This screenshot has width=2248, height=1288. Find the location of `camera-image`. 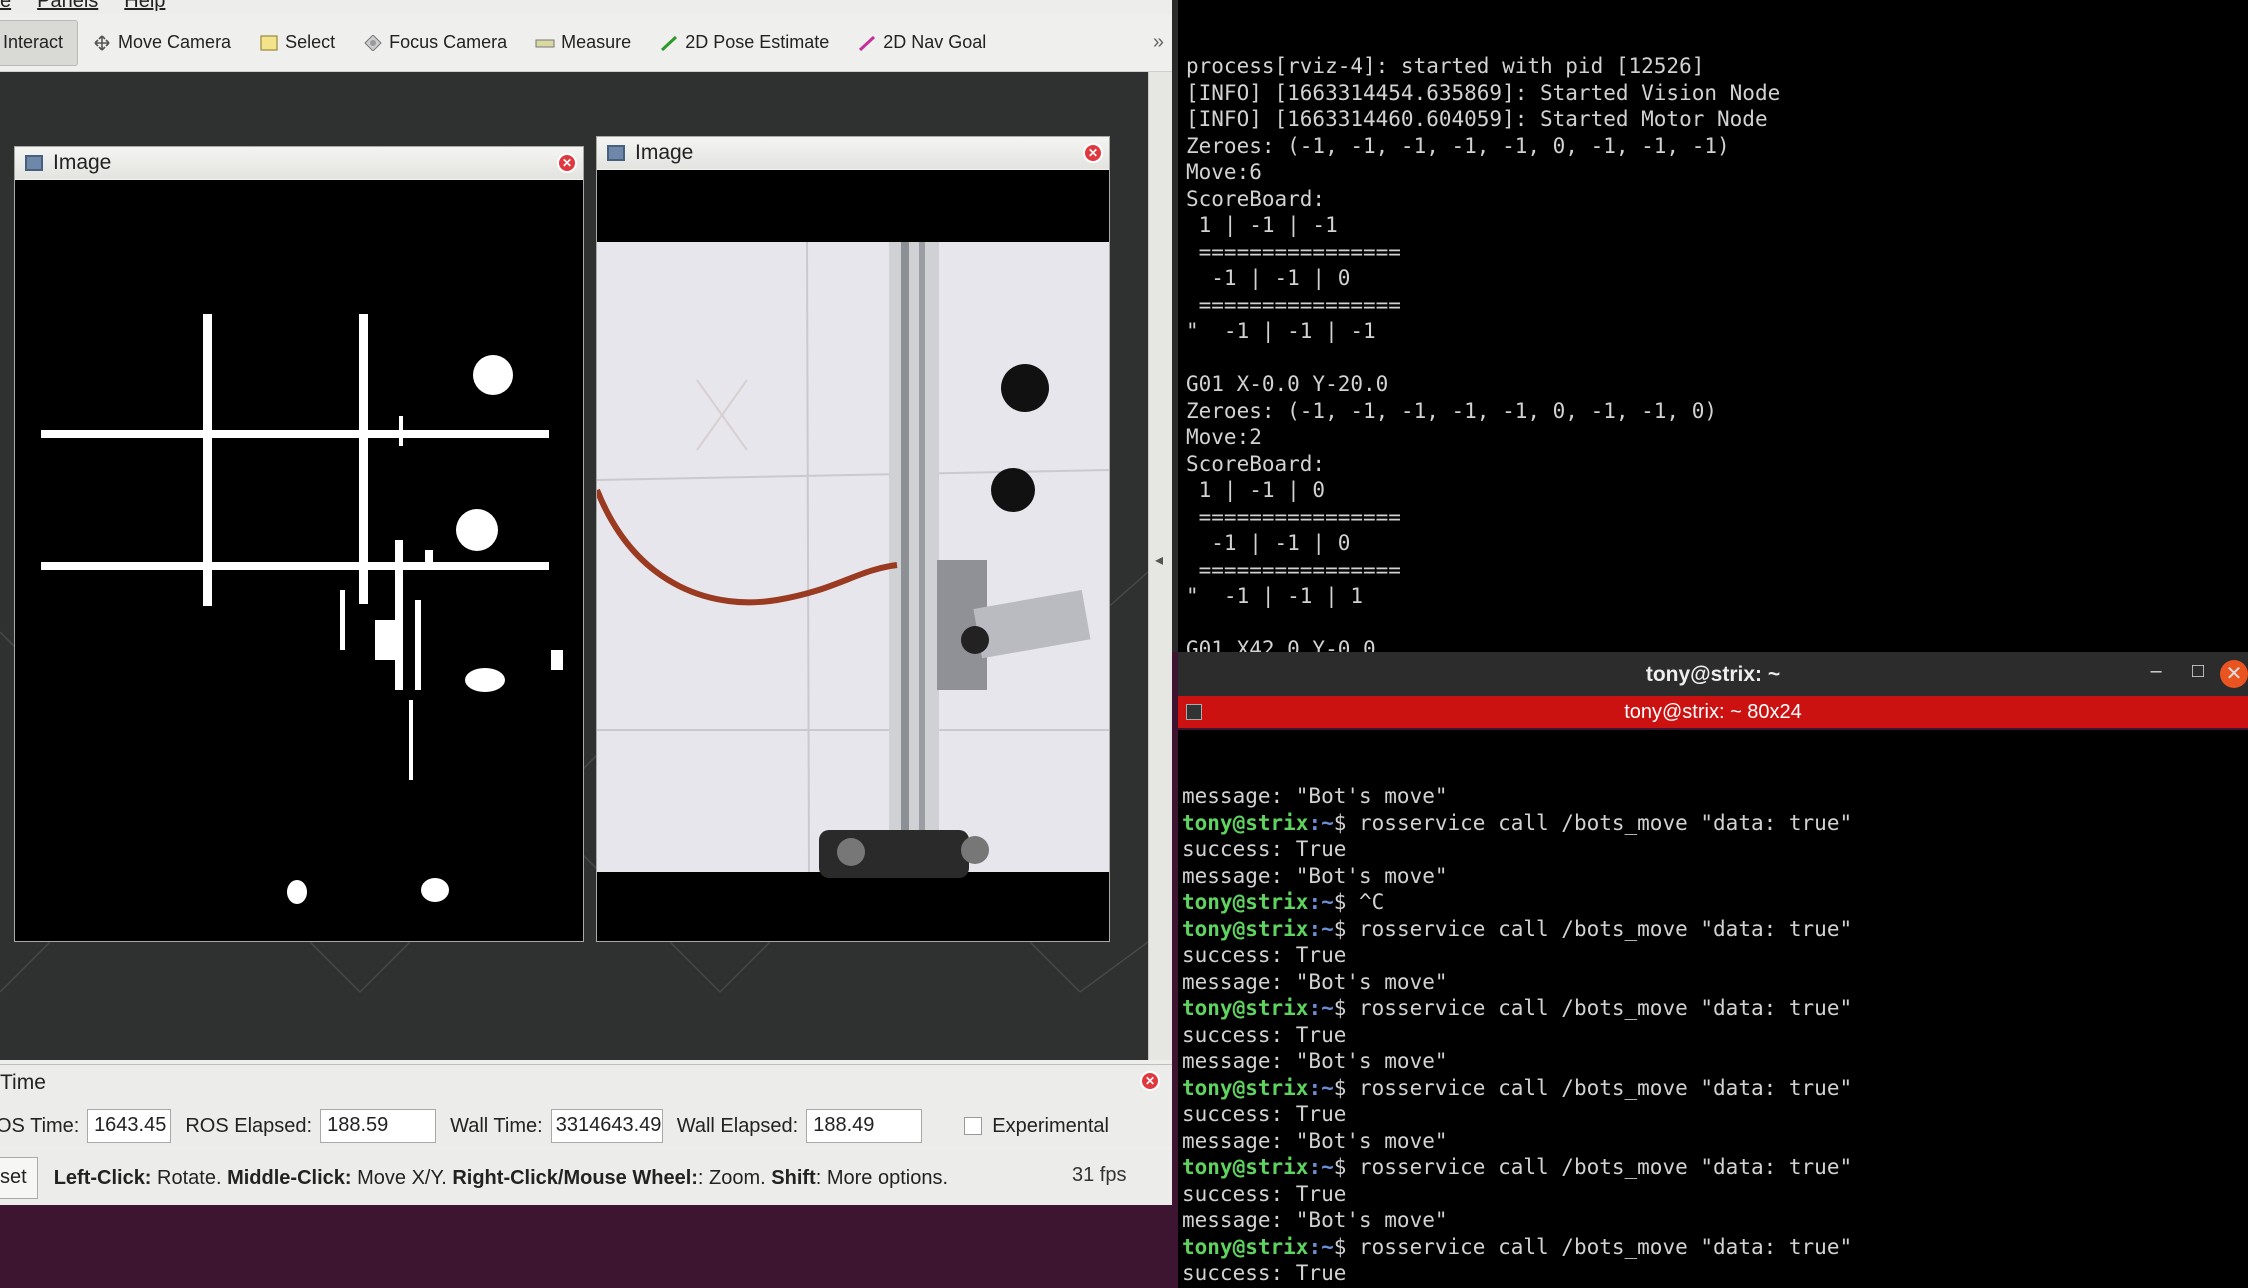

camera-image is located at coordinates (853, 555).